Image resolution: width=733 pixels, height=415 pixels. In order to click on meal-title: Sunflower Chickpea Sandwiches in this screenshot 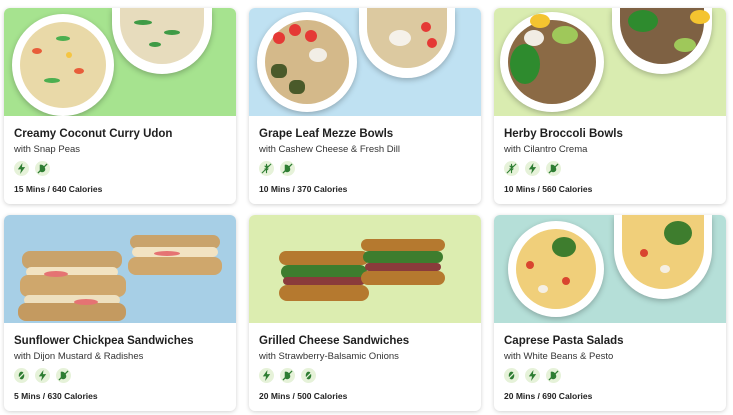, I will do `click(120, 341)`.